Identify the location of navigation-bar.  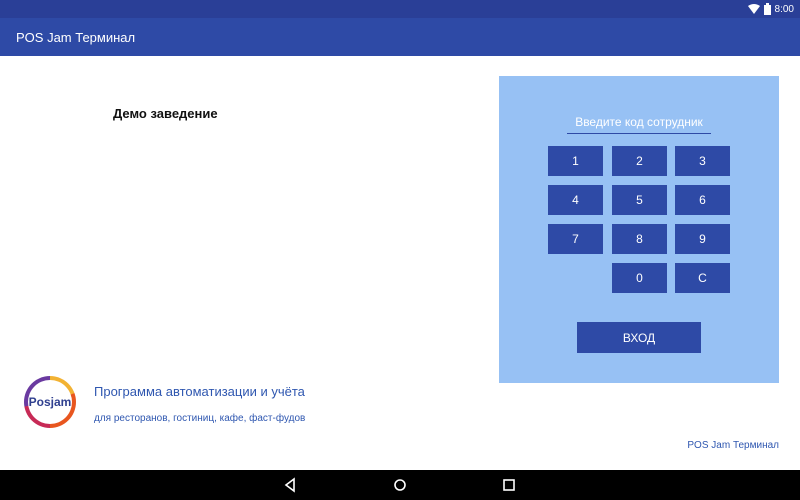
(400, 485).